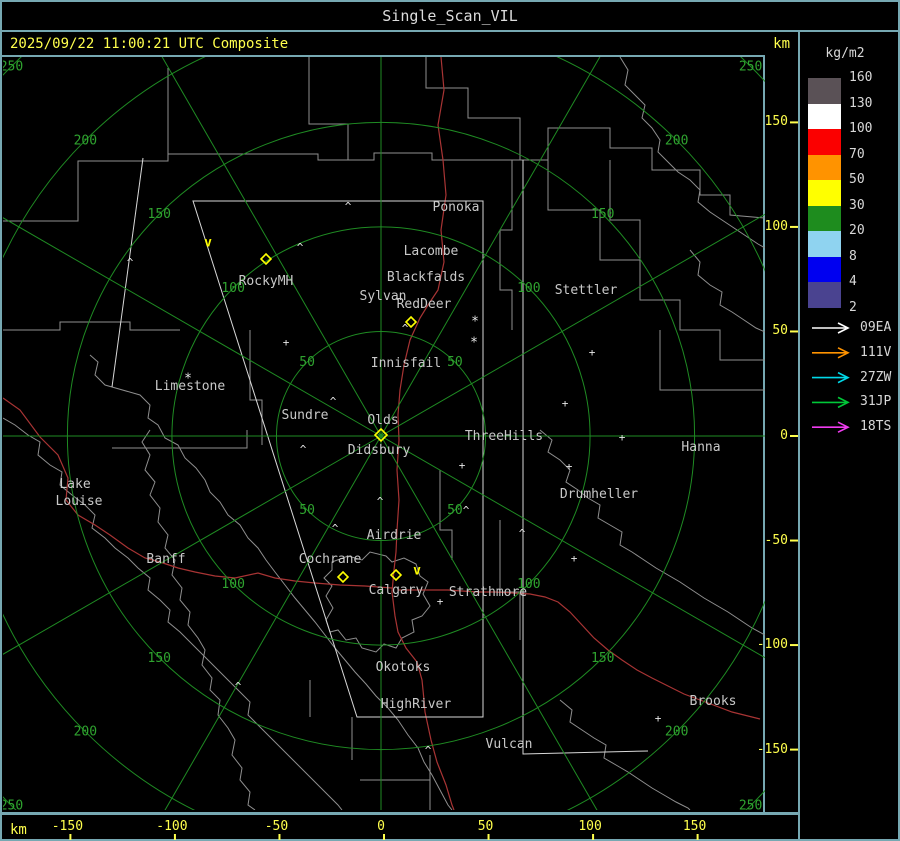  I want to click on right-axis-label: 50, so click(780, 331).